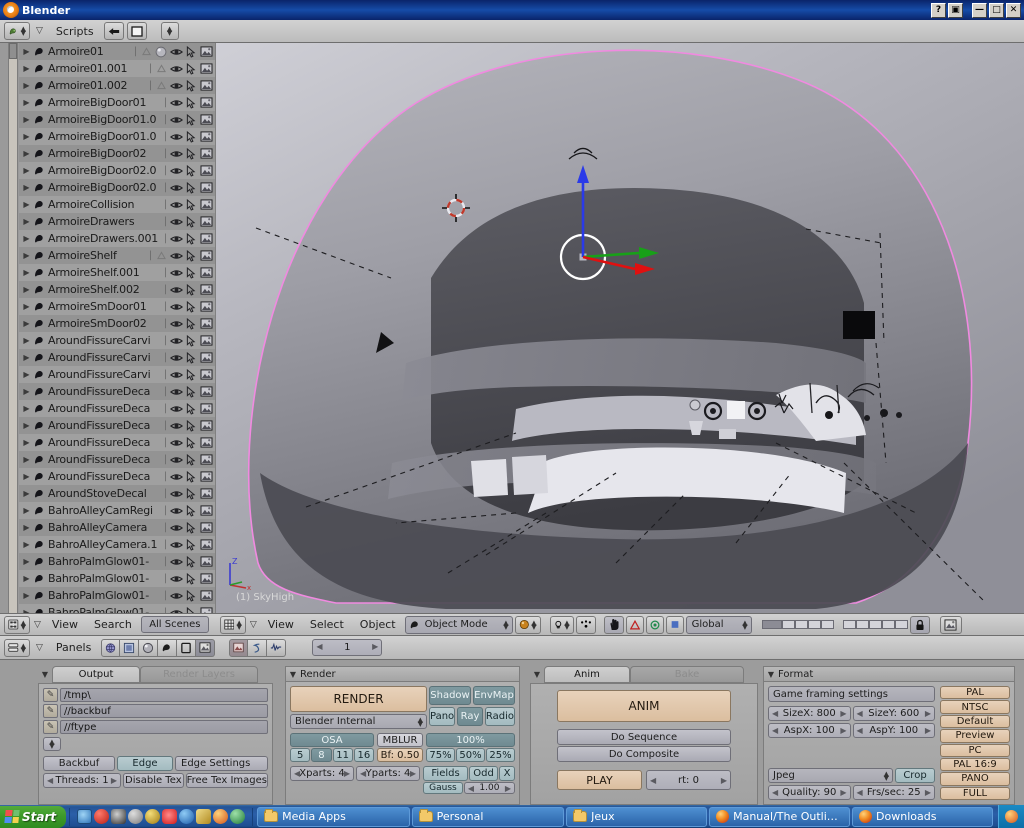 The image size is (1024, 828). I want to click on rt-field: ◀ rt: 0 ▶, so click(688, 780).